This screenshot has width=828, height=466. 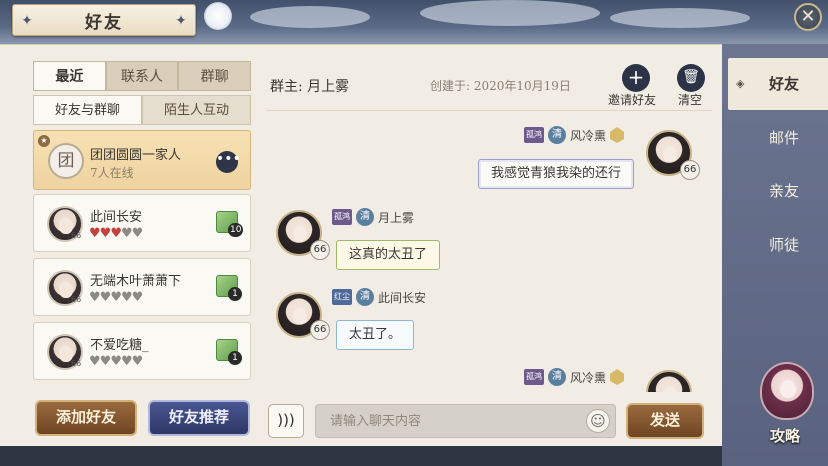 What do you see at coordinates (783, 84) in the screenshot?
I see `sidebar-item-label: 好友` at bounding box center [783, 84].